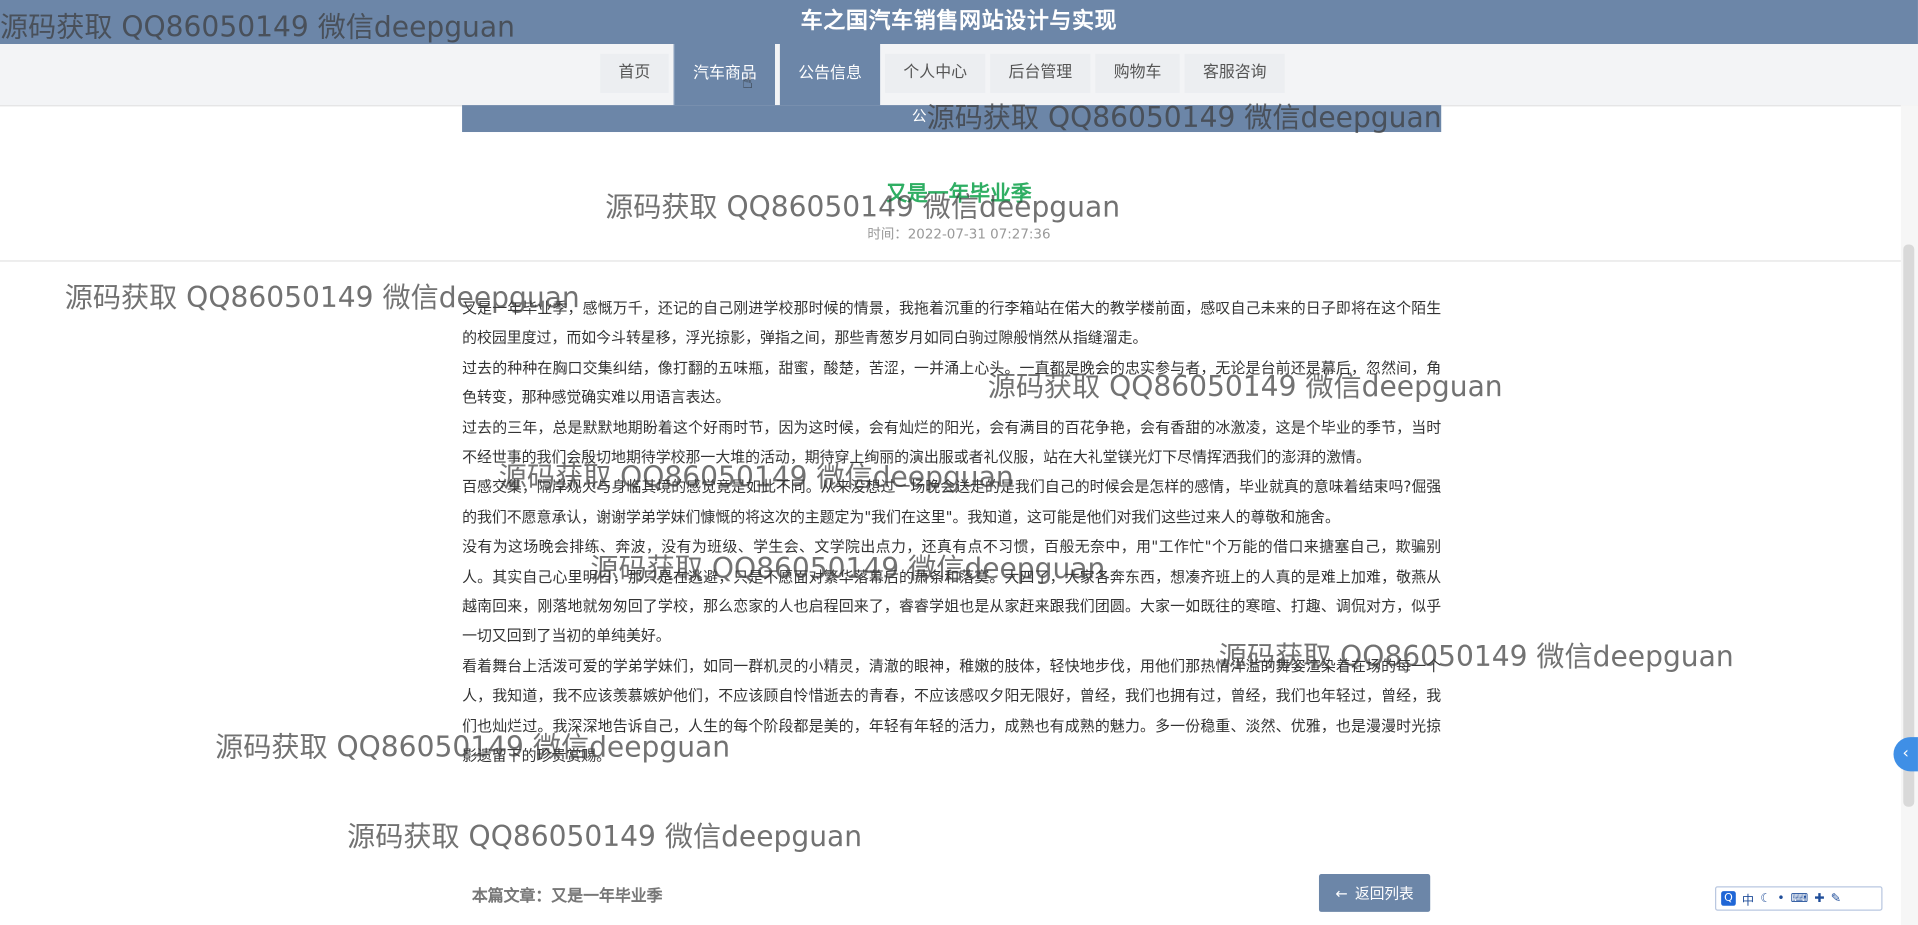  Describe the element at coordinates (830, 75) in the screenshot. I see `nav-item-announcements: 公告信息` at that location.